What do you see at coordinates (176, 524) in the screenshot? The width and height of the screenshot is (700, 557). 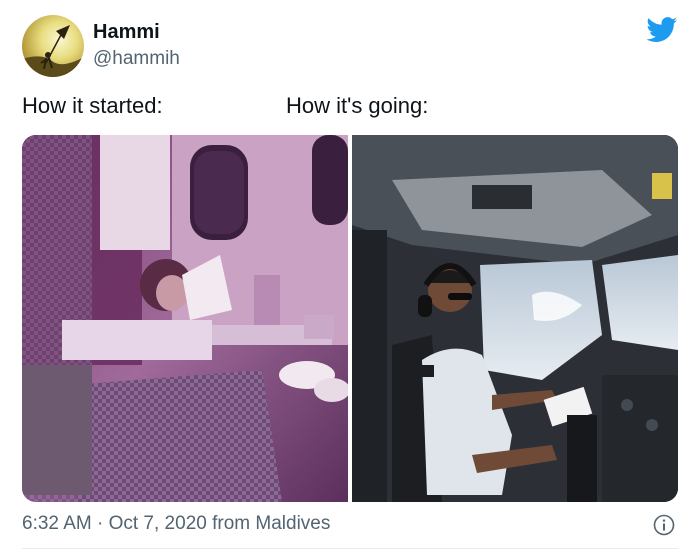 I see `tweet-timestamp: 6:32 AM · Oct 7, 2020 from Maldives` at bounding box center [176, 524].